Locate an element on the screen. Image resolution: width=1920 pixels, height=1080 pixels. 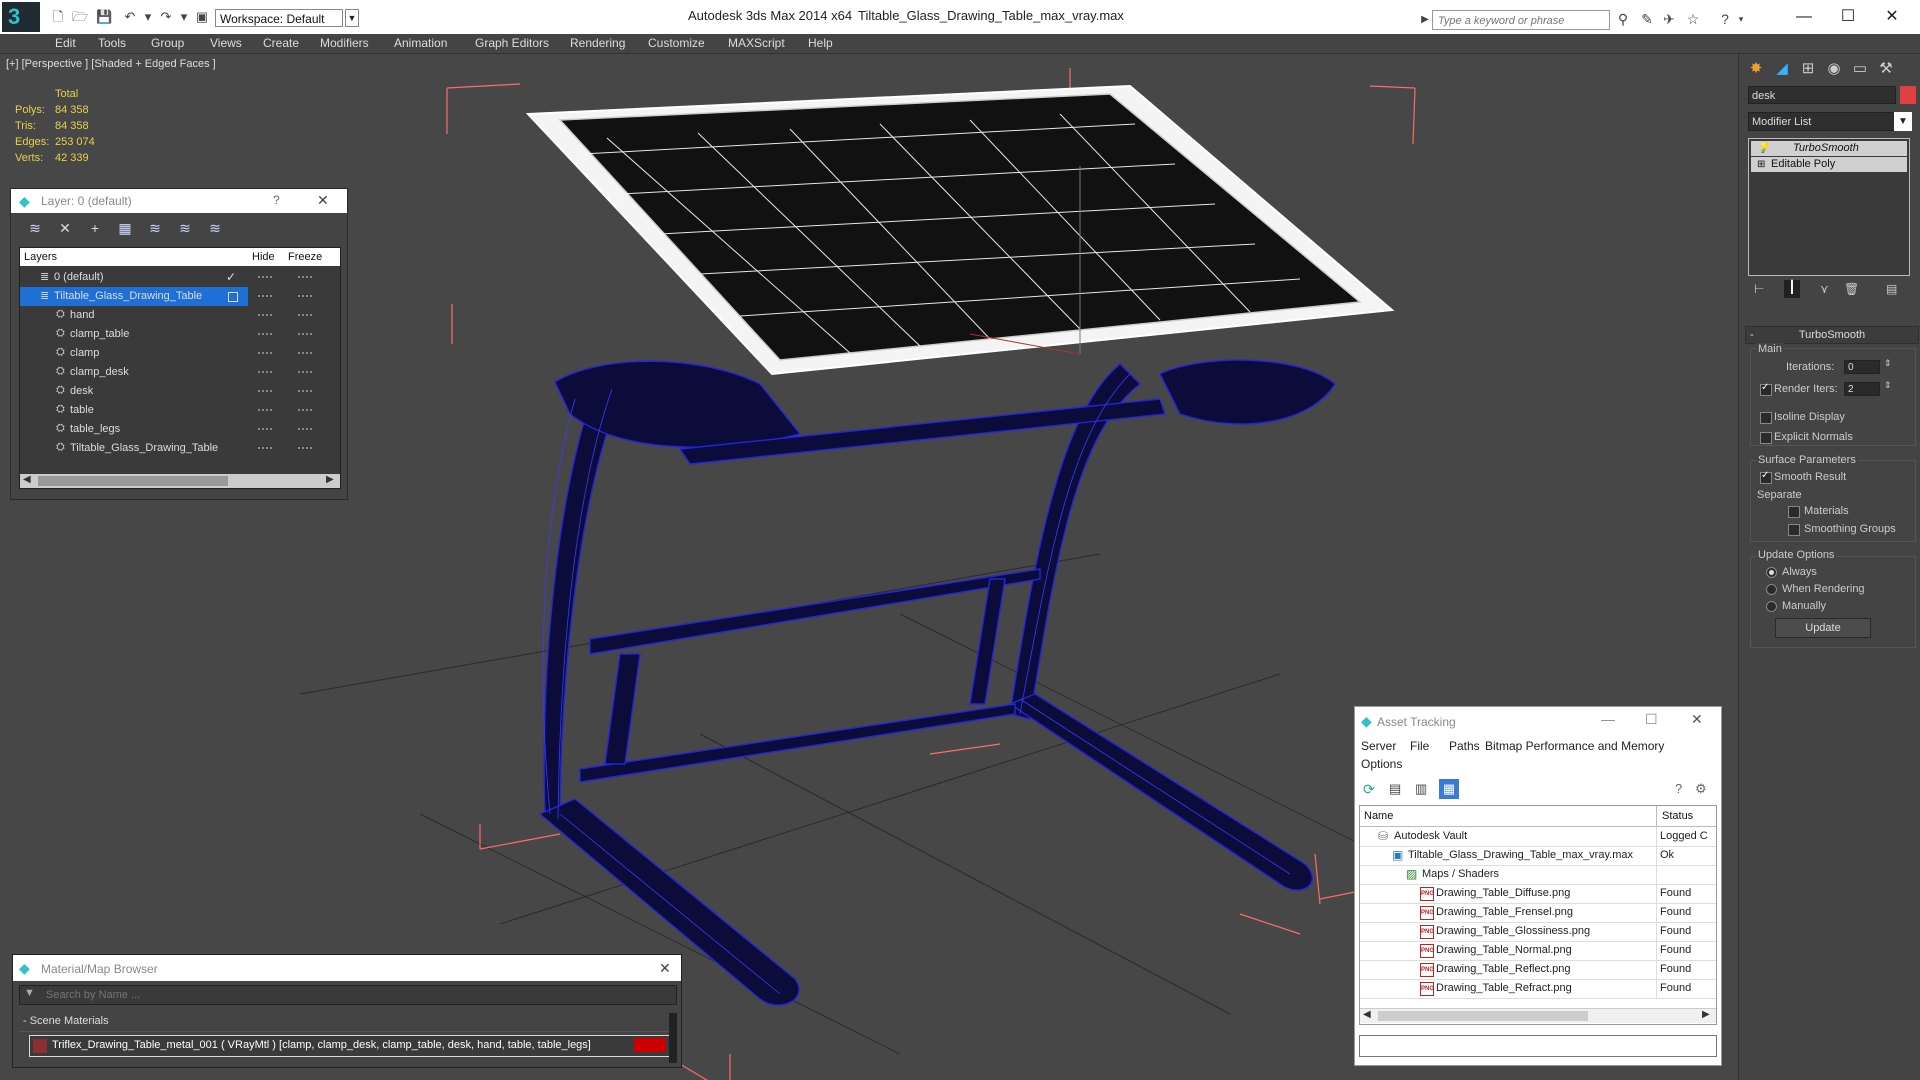
material-search-field: ▼ is located at coordinates (348, 995).